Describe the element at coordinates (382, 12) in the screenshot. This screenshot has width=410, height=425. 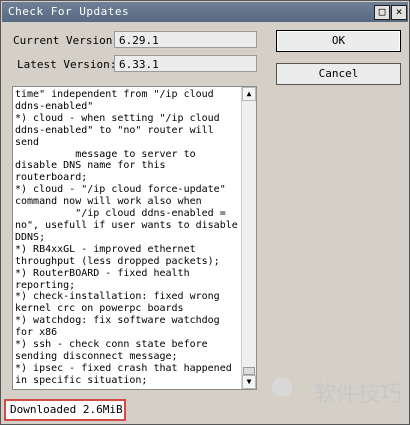
I see `restore-button: □` at that location.